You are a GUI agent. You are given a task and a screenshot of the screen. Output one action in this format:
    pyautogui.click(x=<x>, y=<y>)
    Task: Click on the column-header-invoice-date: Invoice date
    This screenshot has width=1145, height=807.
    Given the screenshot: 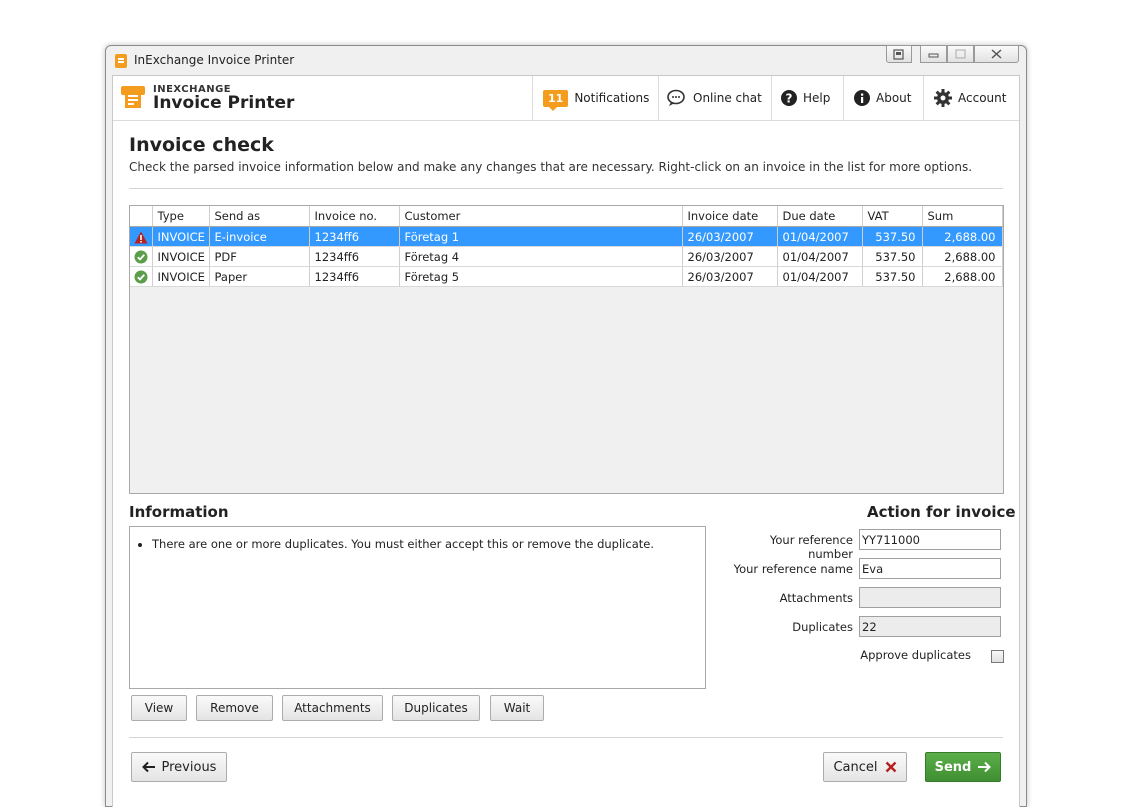 What is the action you would take?
    pyautogui.click(x=730, y=216)
    